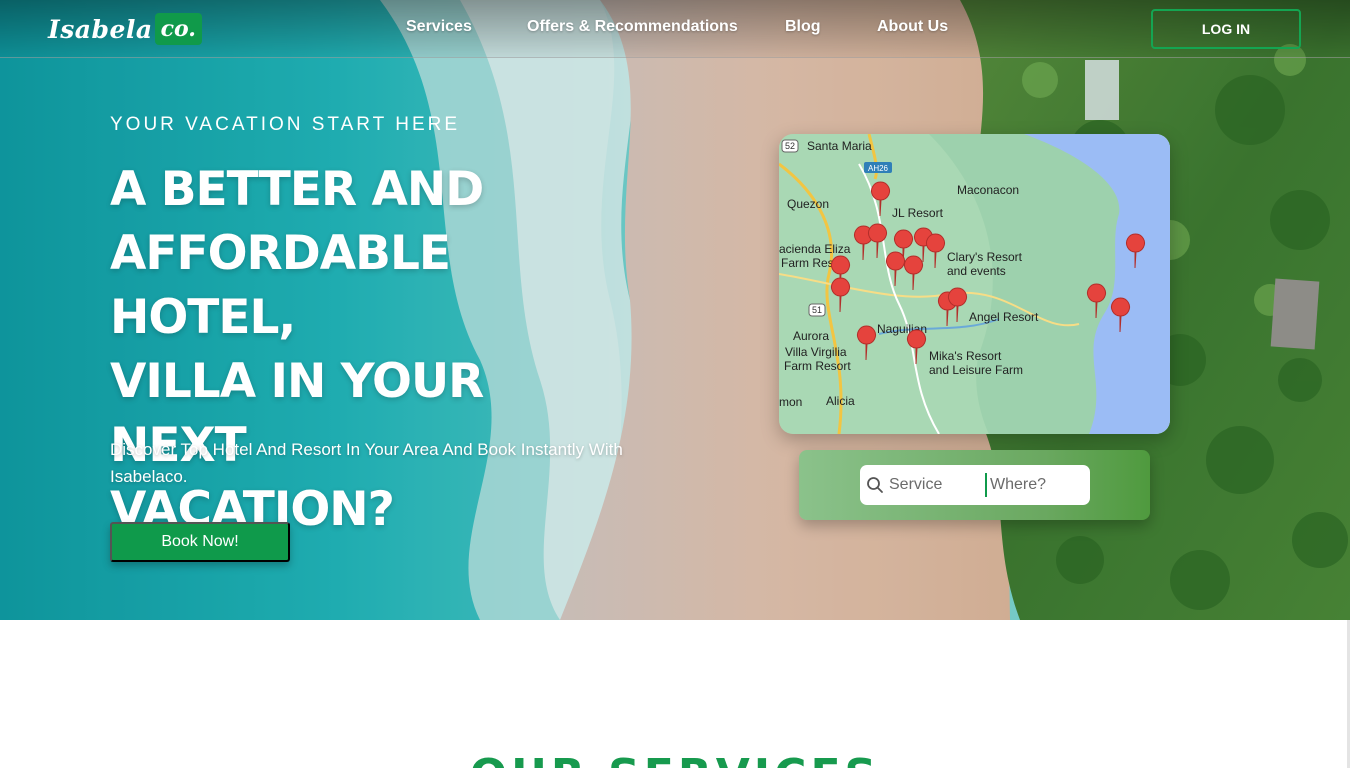  What do you see at coordinates (178, 29) in the screenshot?
I see `logo-badge: co.` at bounding box center [178, 29].